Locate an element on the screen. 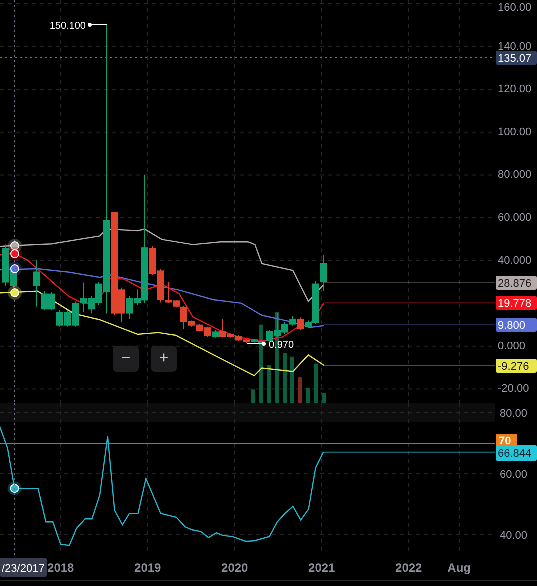  price-axis-label: 140.00 is located at coordinates (515, 46).